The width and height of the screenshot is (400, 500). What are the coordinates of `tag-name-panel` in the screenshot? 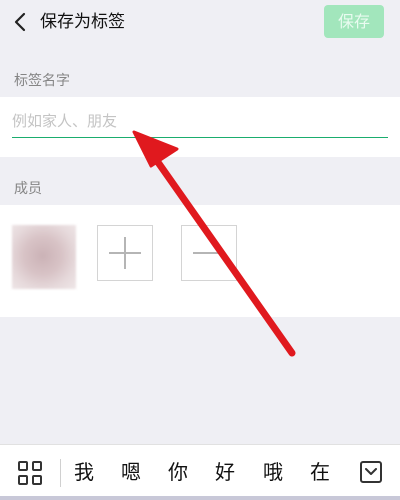 It's located at (200, 127).